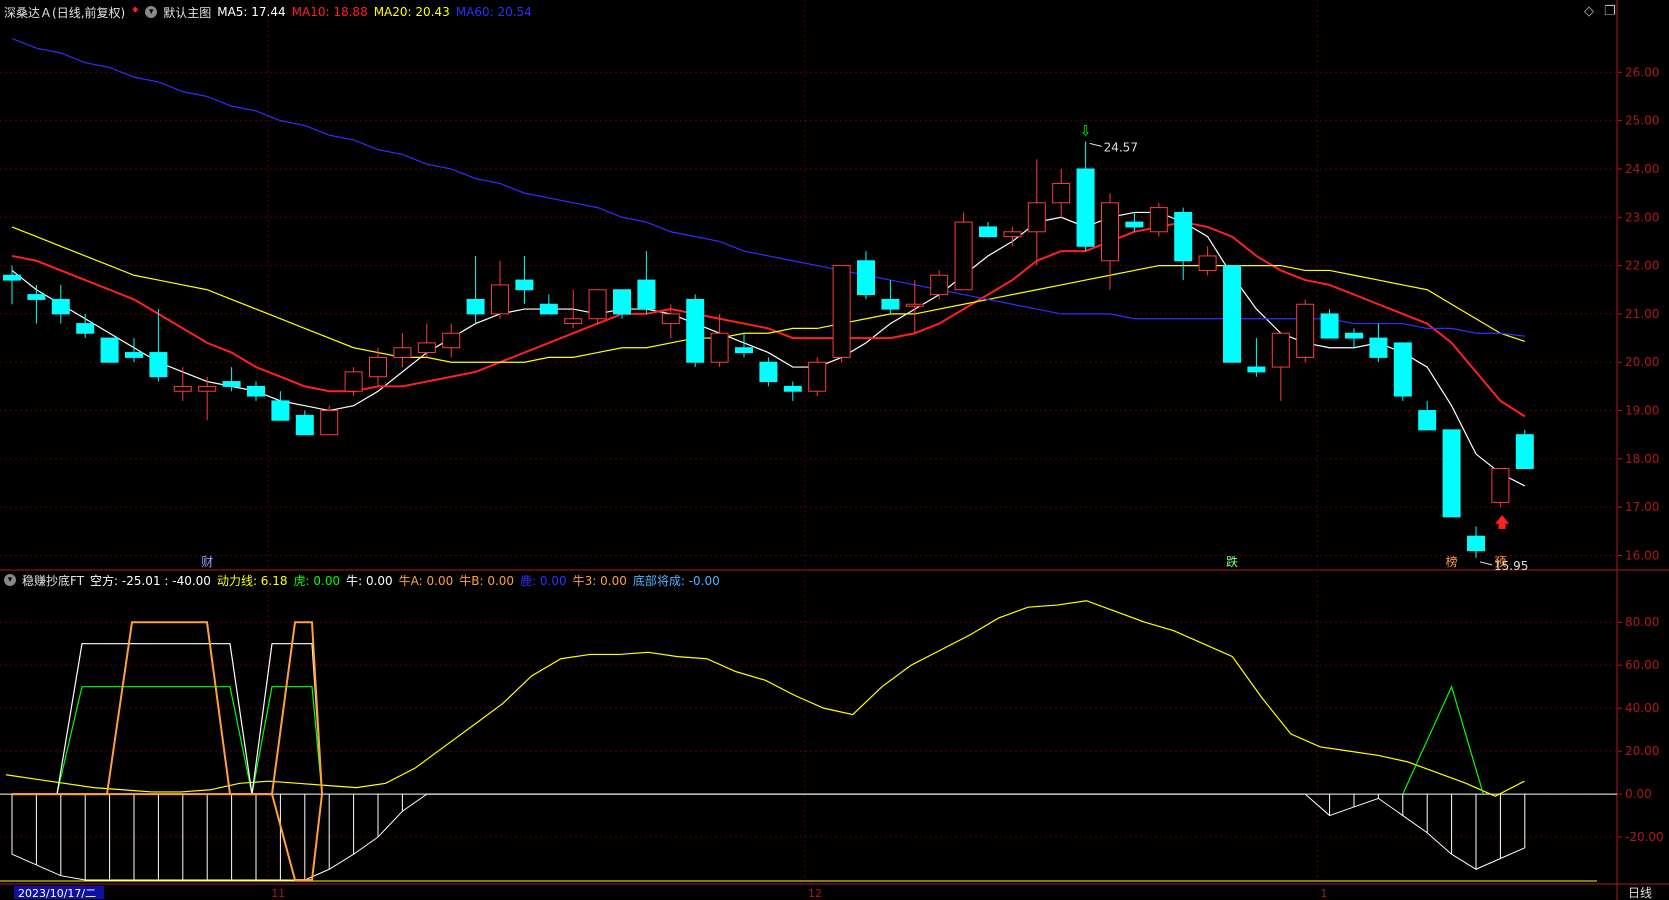 Image resolution: width=1669 pixels, height=900 pixels. What do you see at coordinates (53, 580) in the screenshot?
I see `indicator-name: 稳赚抄底FT` at bounding box center [53, 580].